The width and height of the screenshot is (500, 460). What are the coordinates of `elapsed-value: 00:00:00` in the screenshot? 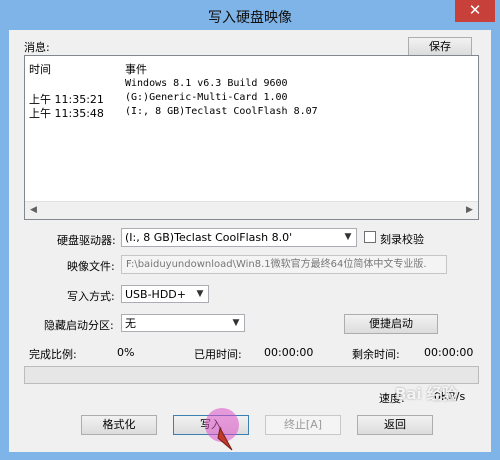 It's located at (289, 352).